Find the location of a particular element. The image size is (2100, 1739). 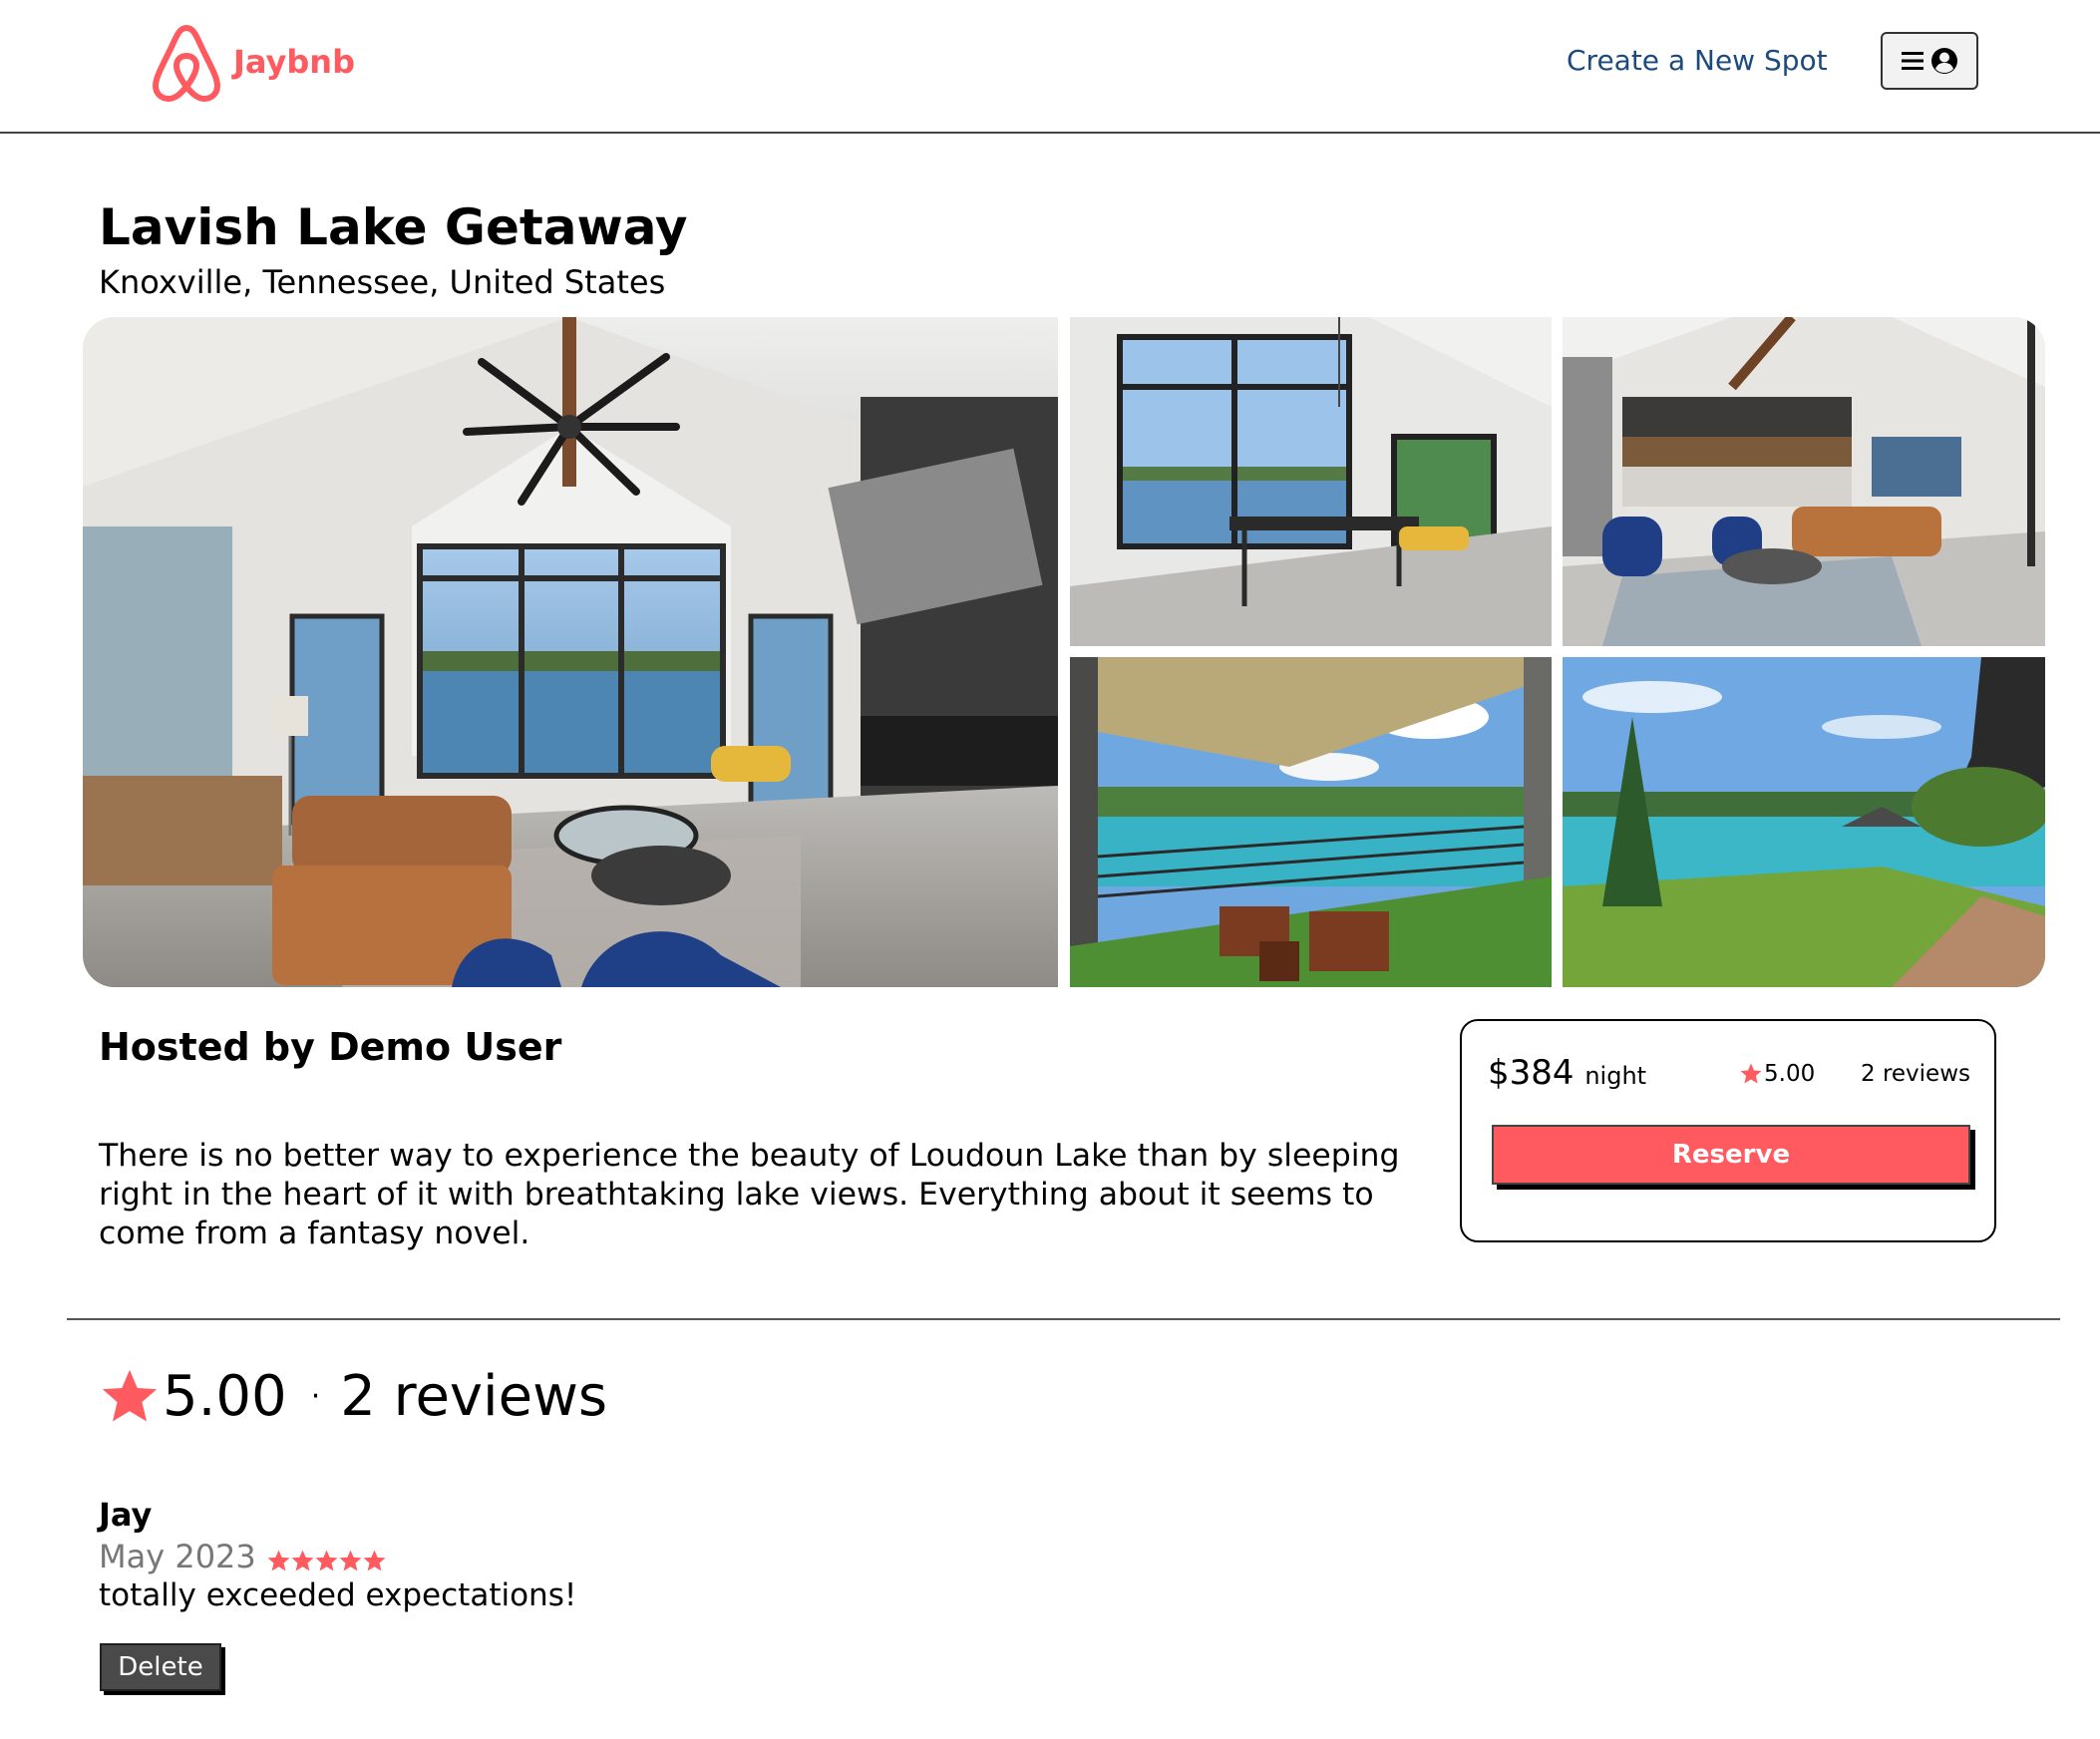

home-logo-link: Jaybnb is located at coordinates (253, 62).